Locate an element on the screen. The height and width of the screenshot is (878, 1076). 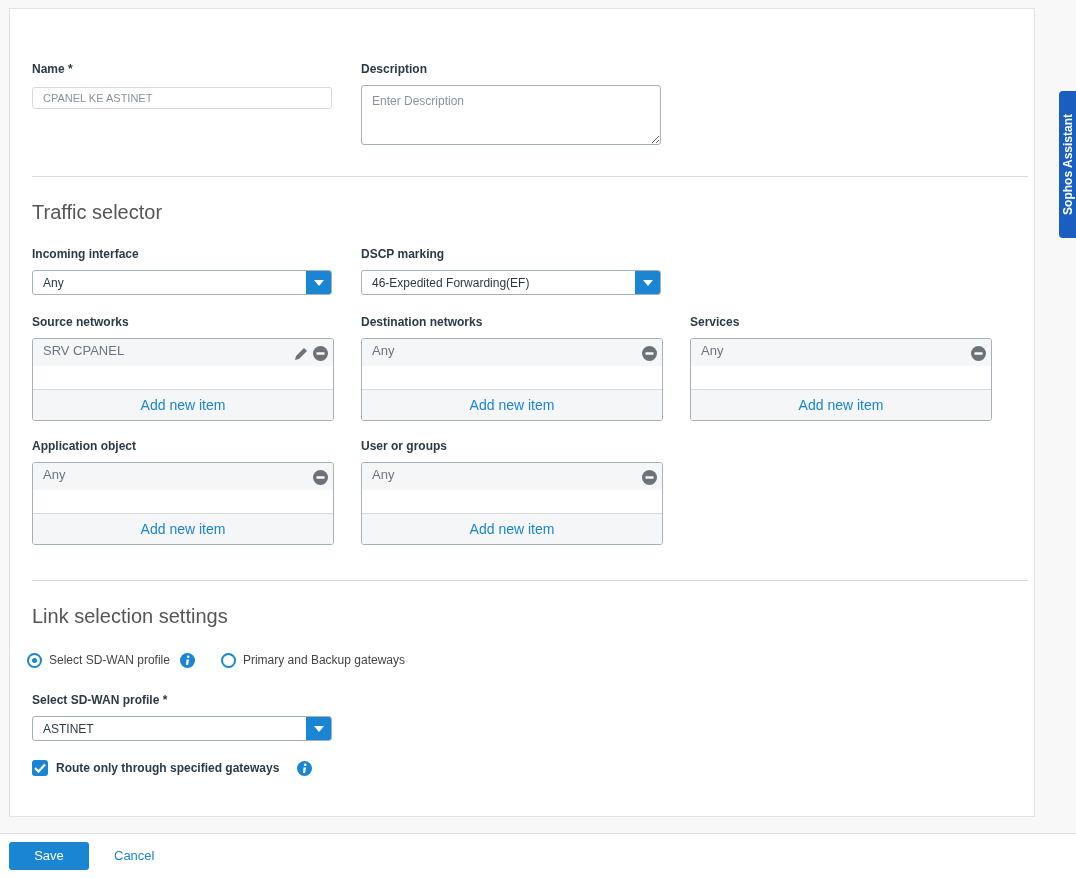
dropdown: 46-Expedited Forwarding(EF) is located at coordinates (511, 282).